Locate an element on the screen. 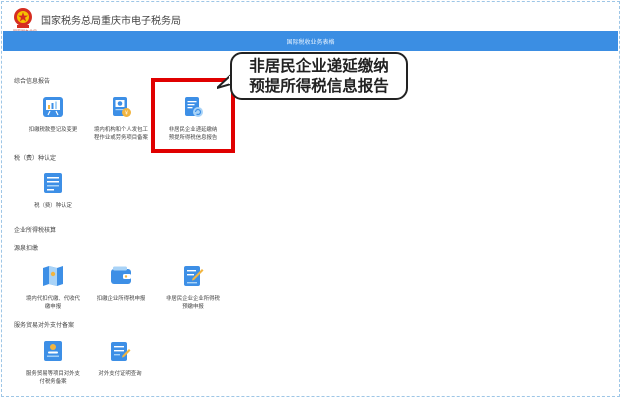 The image size is (623, 400). callout-line-1: 非居民企业递延缴纳 is located at coordinates (319, 66).